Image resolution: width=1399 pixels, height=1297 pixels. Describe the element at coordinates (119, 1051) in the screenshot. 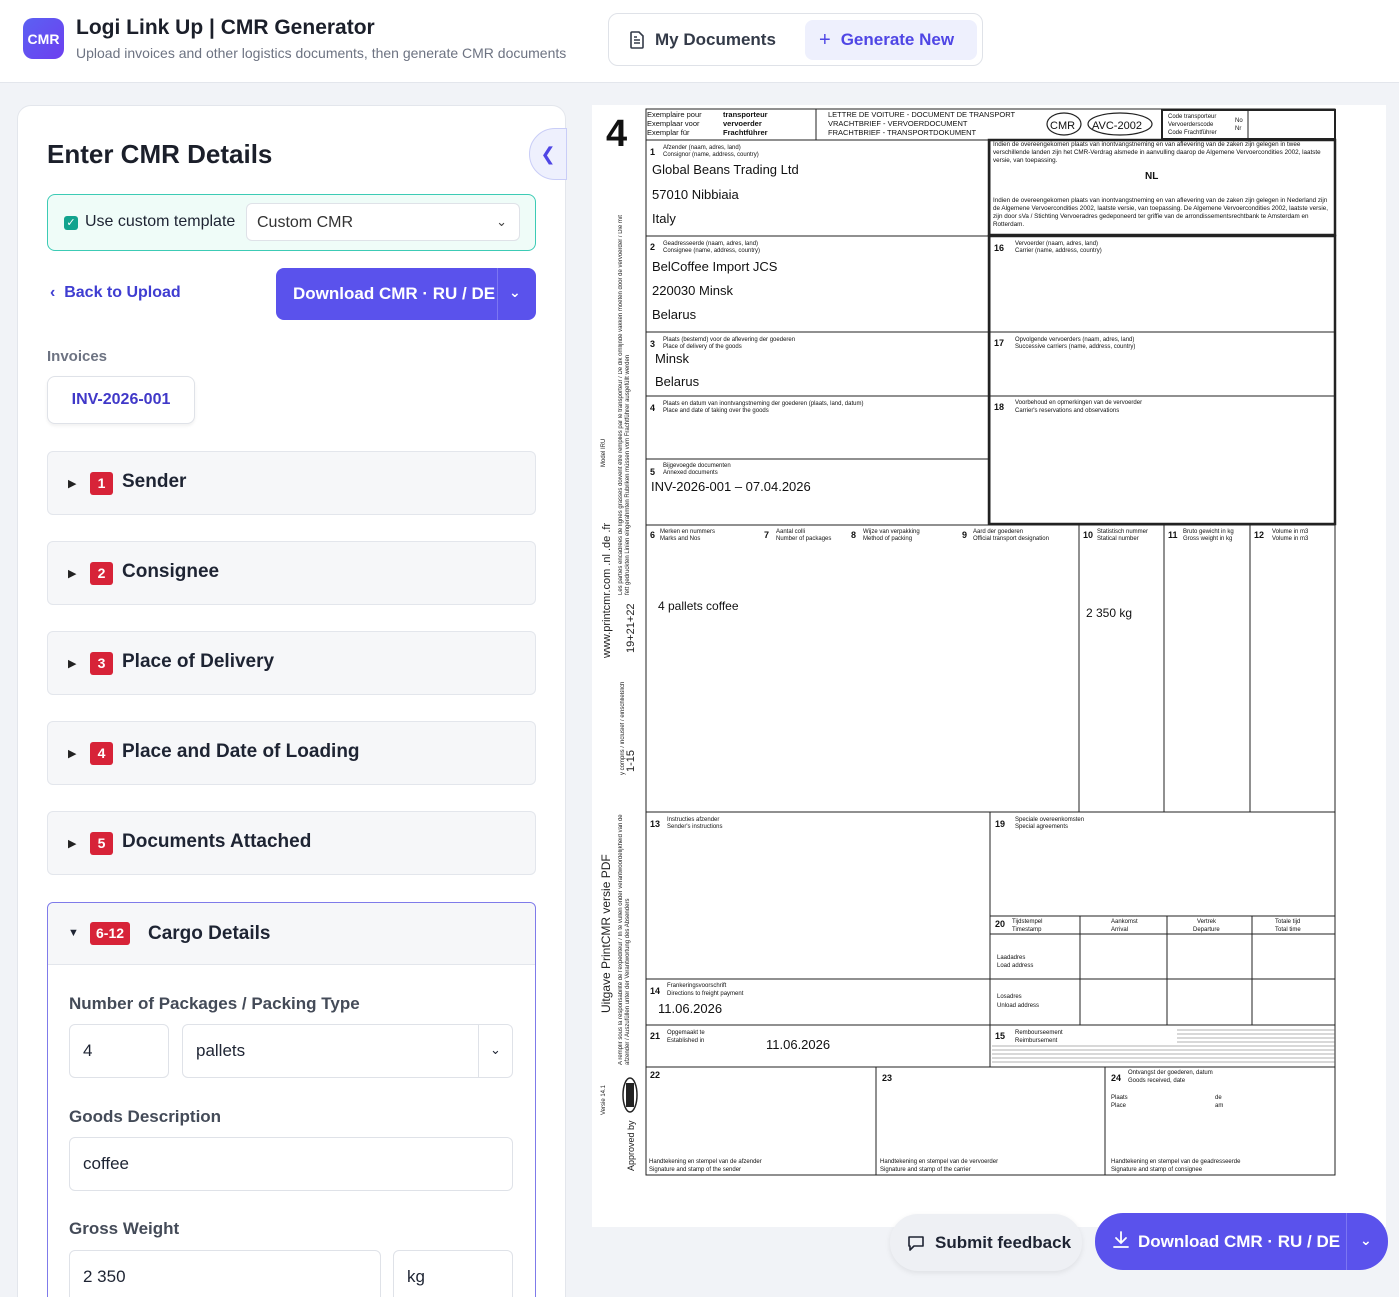

I see `packages-input: 4` at that location.